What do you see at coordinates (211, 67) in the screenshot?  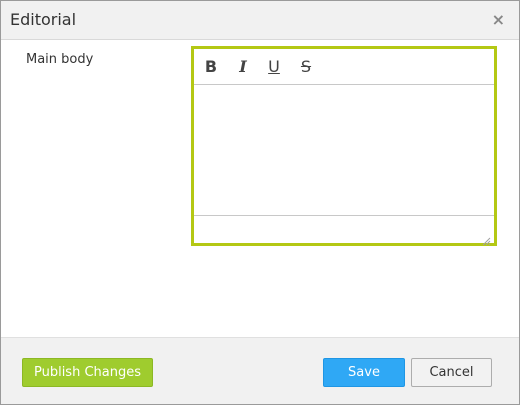 I see `bold-button: B` at bounding box center [211, 67].